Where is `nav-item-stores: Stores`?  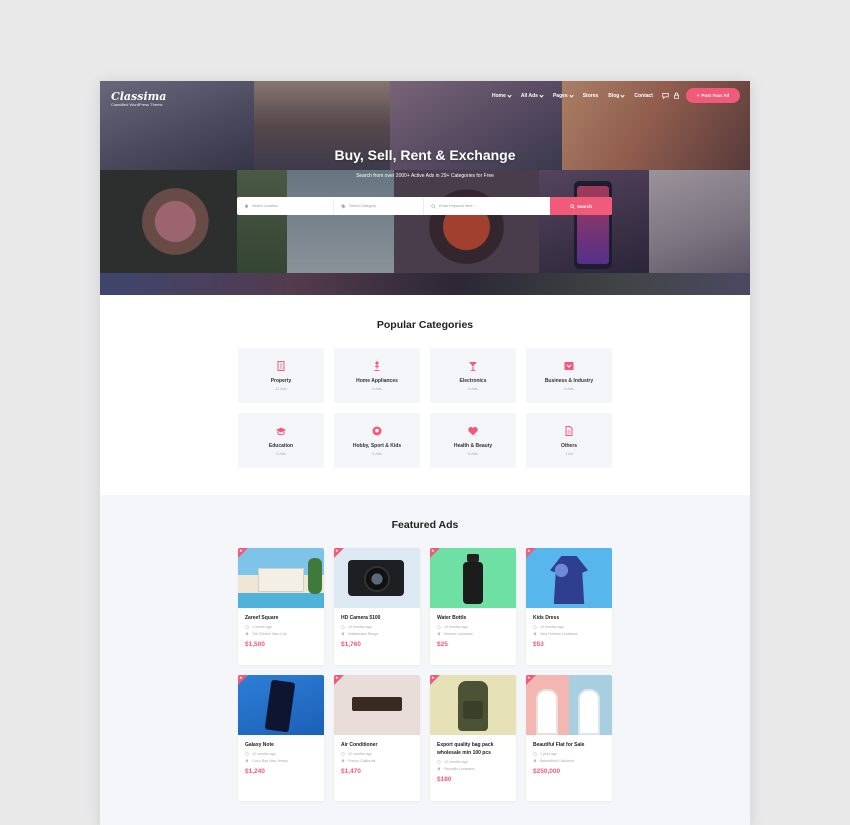
nav-item-stores: Stores is located at coordinates (591, 96).